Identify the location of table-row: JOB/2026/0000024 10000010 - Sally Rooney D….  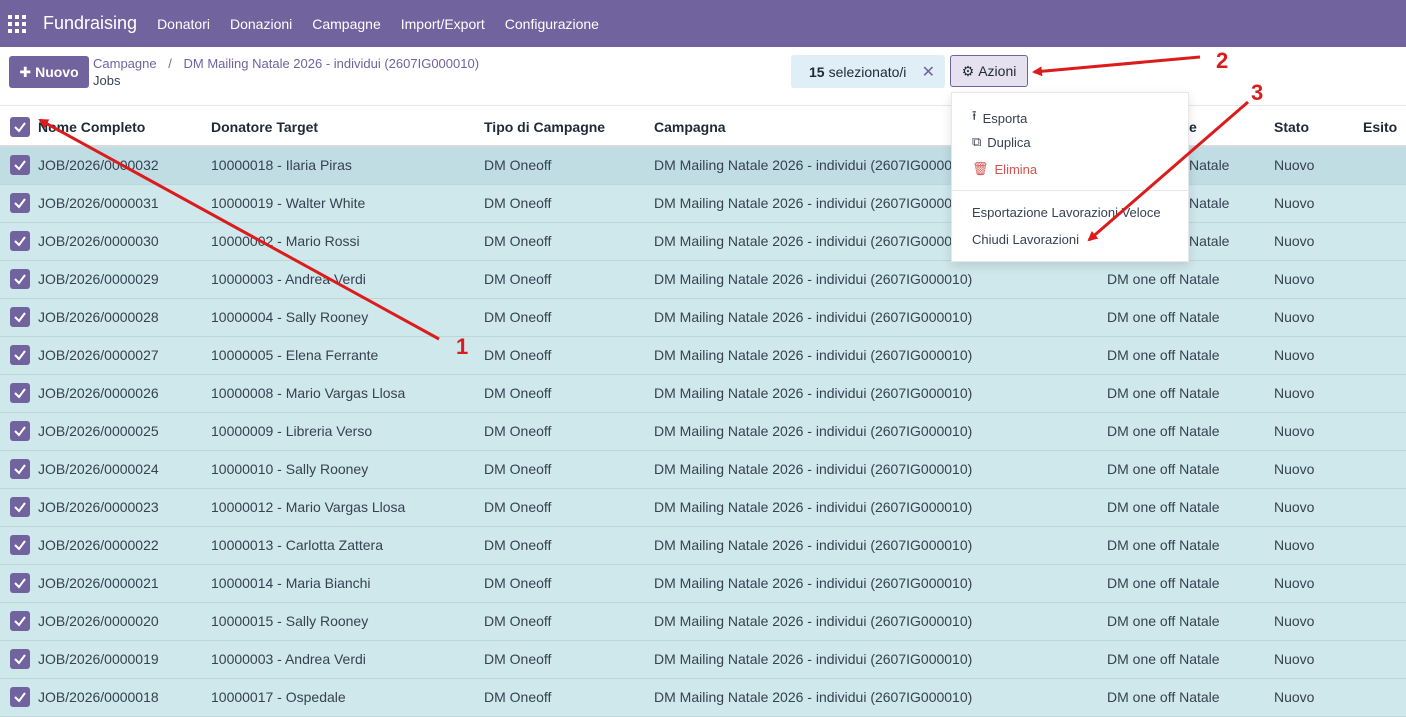
(703, 470).